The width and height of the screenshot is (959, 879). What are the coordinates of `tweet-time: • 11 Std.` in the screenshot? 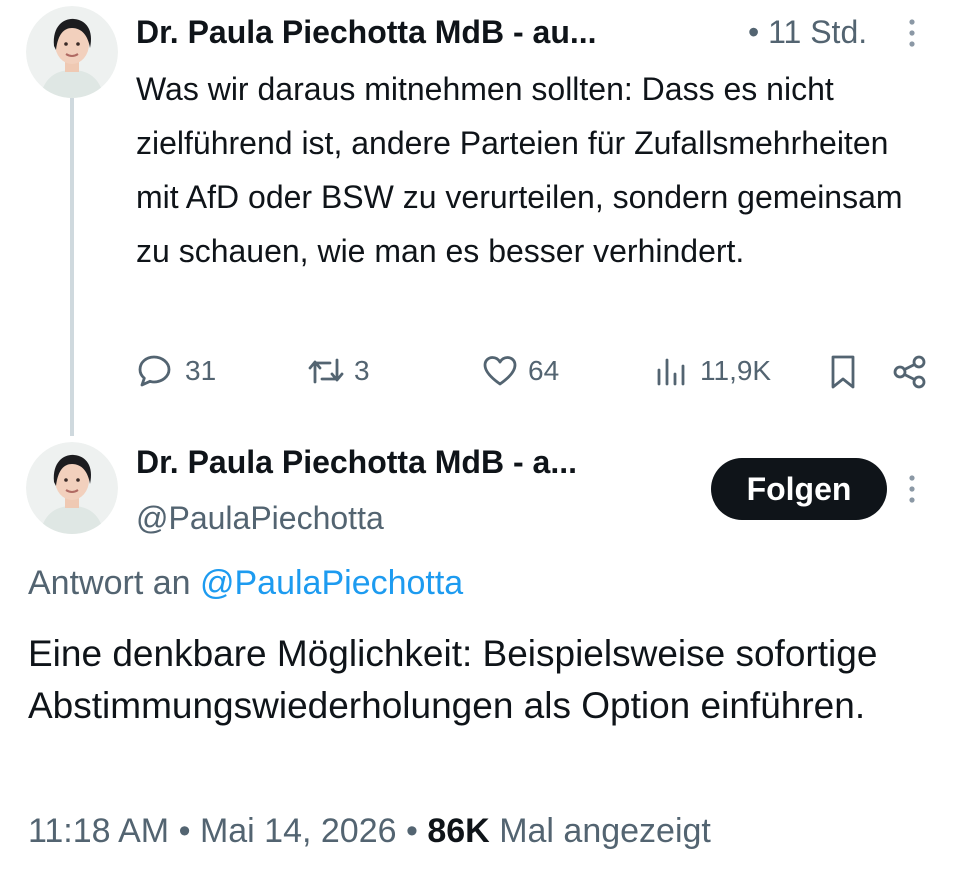 It's located at (807, 32).